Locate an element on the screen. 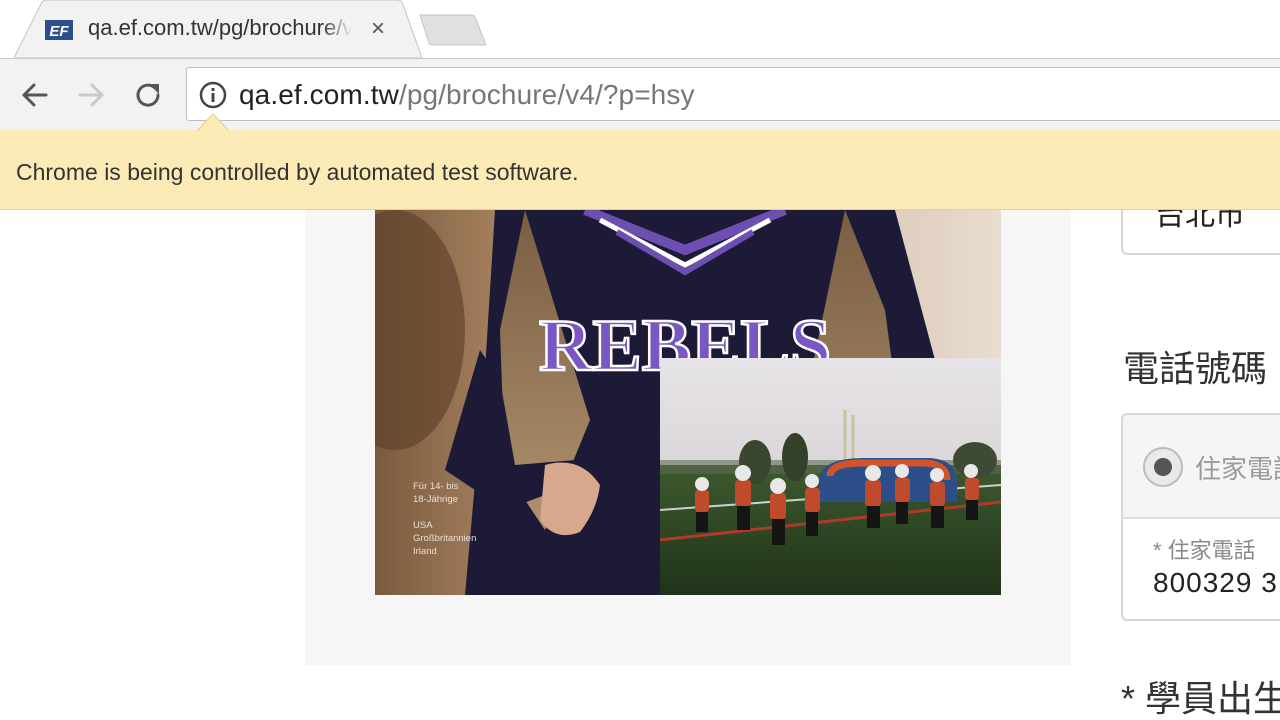 The image size is (1280, 720). signup-form: 台北市 電話號碼 住家電話 * 住家電話 800329 3 * 學員出生 is located at coordinates (1200, 465).